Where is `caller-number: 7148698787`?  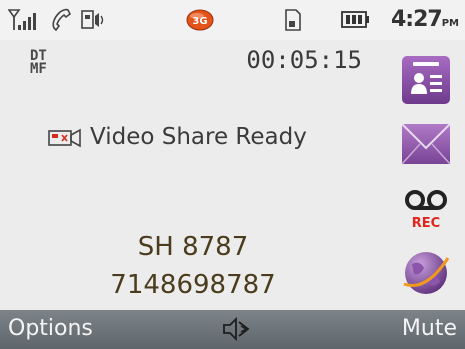 caller-number: 7148698787 is located at coordinates (193, 285).